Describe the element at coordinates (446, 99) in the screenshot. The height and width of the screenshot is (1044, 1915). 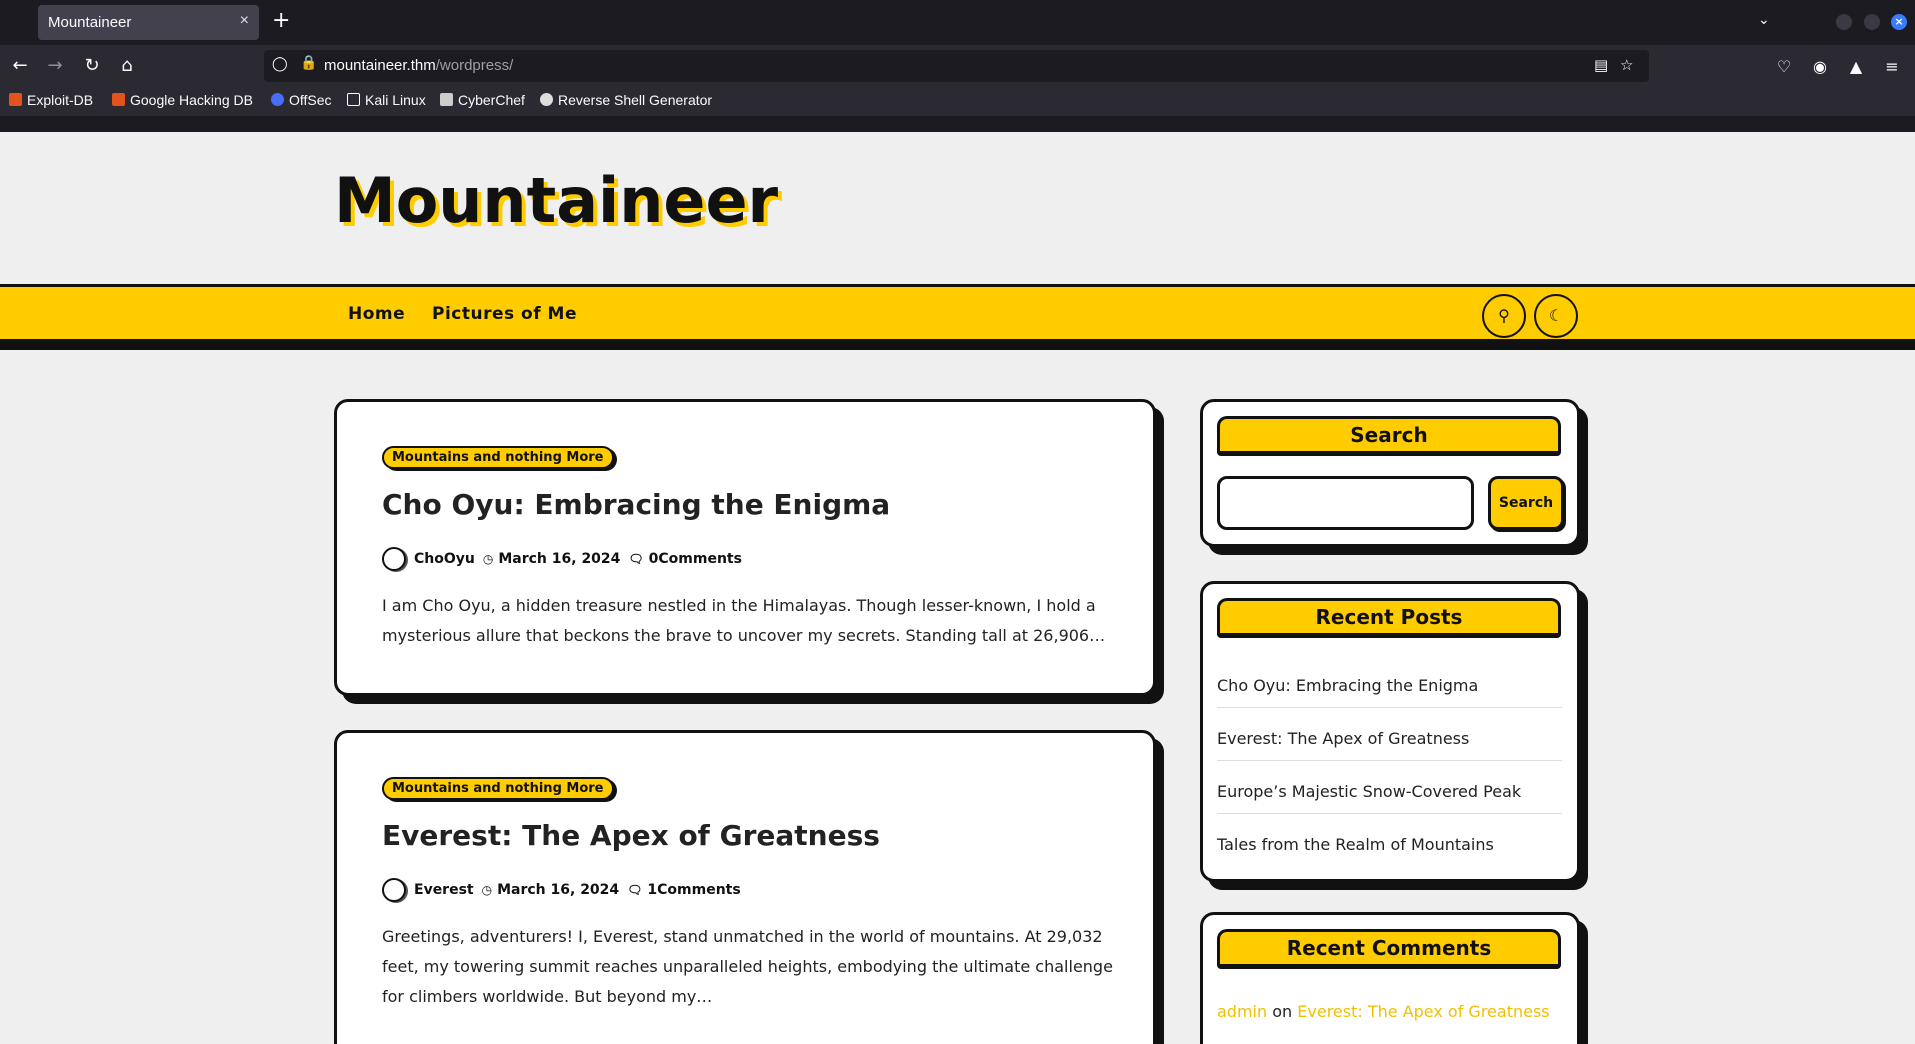
I see `cyberchef-icon` at that location.